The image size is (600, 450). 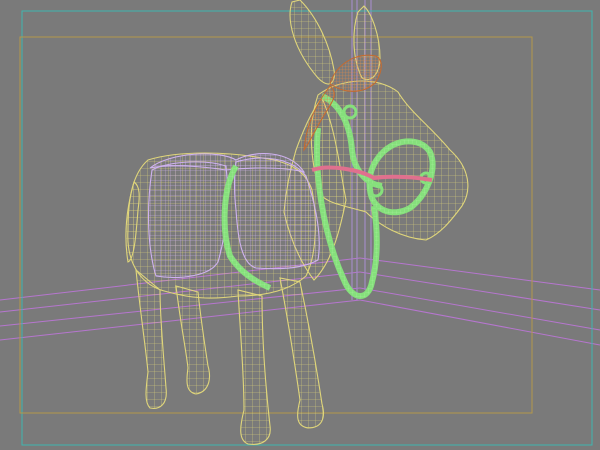 I want to click on saddle-left-flap, so click(x=188, y=220).